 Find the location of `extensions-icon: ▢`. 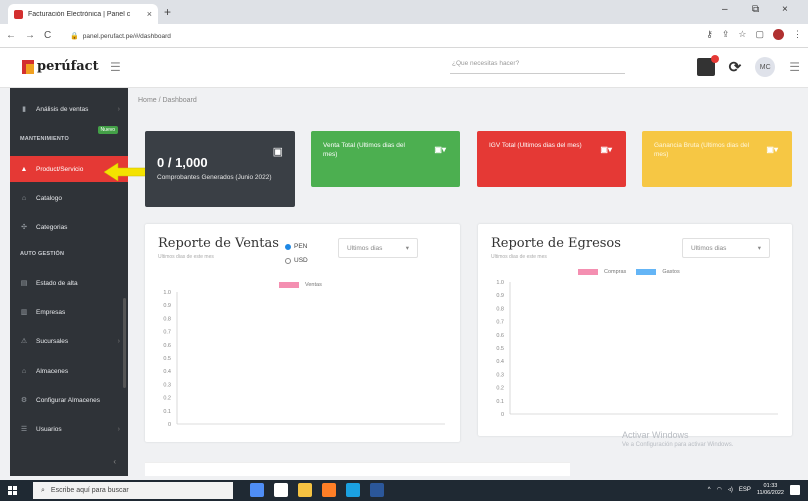

extensions-icon: ▢ is located at coordinates (759, 34).